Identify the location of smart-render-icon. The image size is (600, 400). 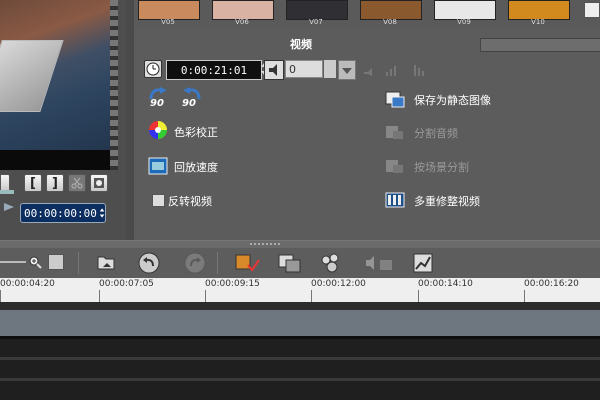
(247, 263).